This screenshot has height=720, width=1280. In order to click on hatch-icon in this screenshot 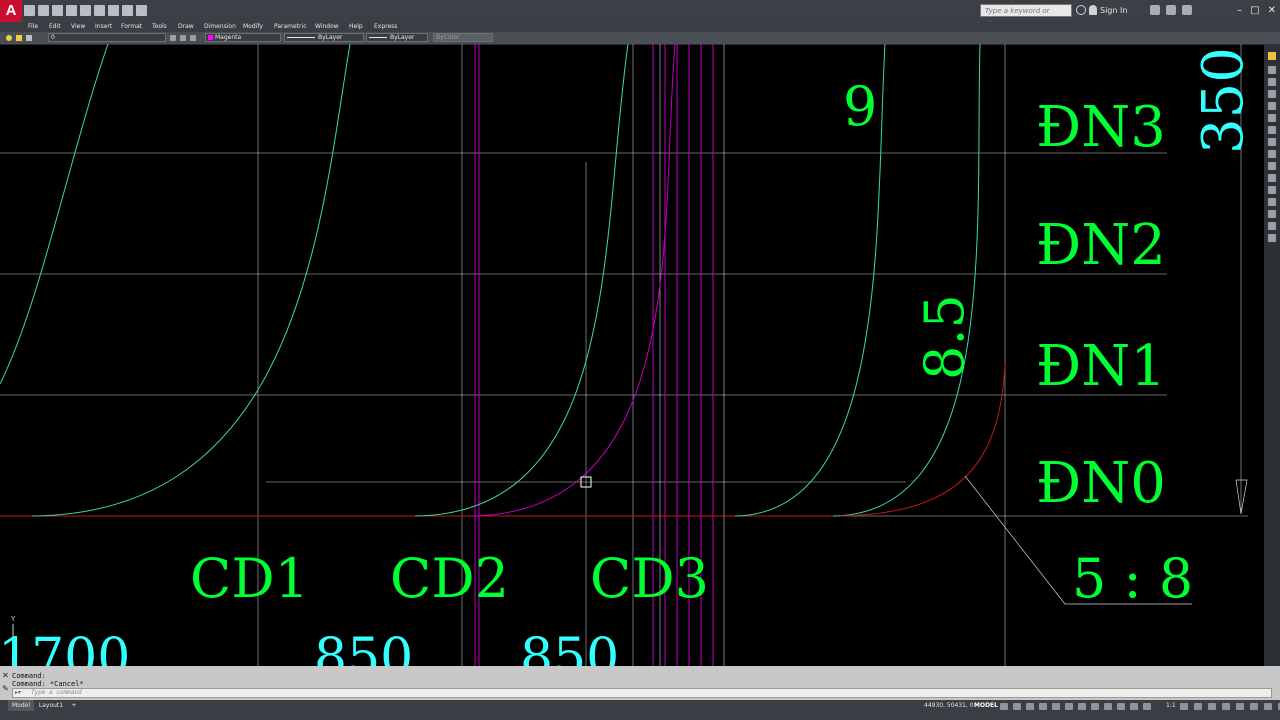, I will do `click(1272, 214)`.